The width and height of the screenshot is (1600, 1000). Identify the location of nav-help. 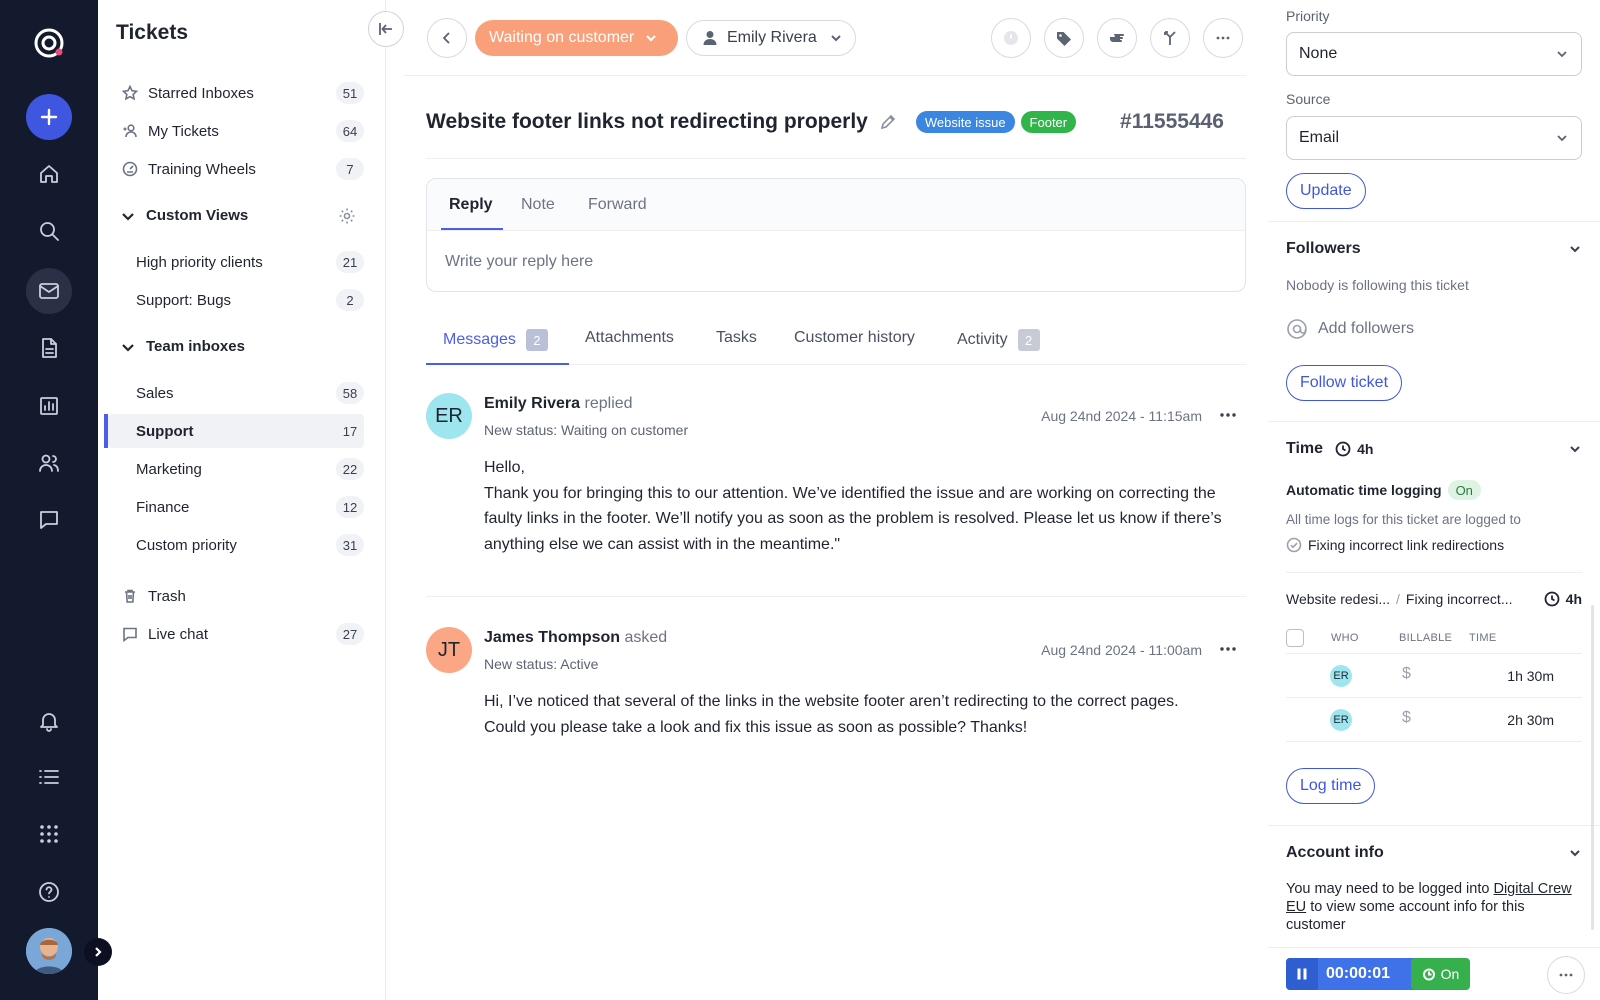
(49, 892).